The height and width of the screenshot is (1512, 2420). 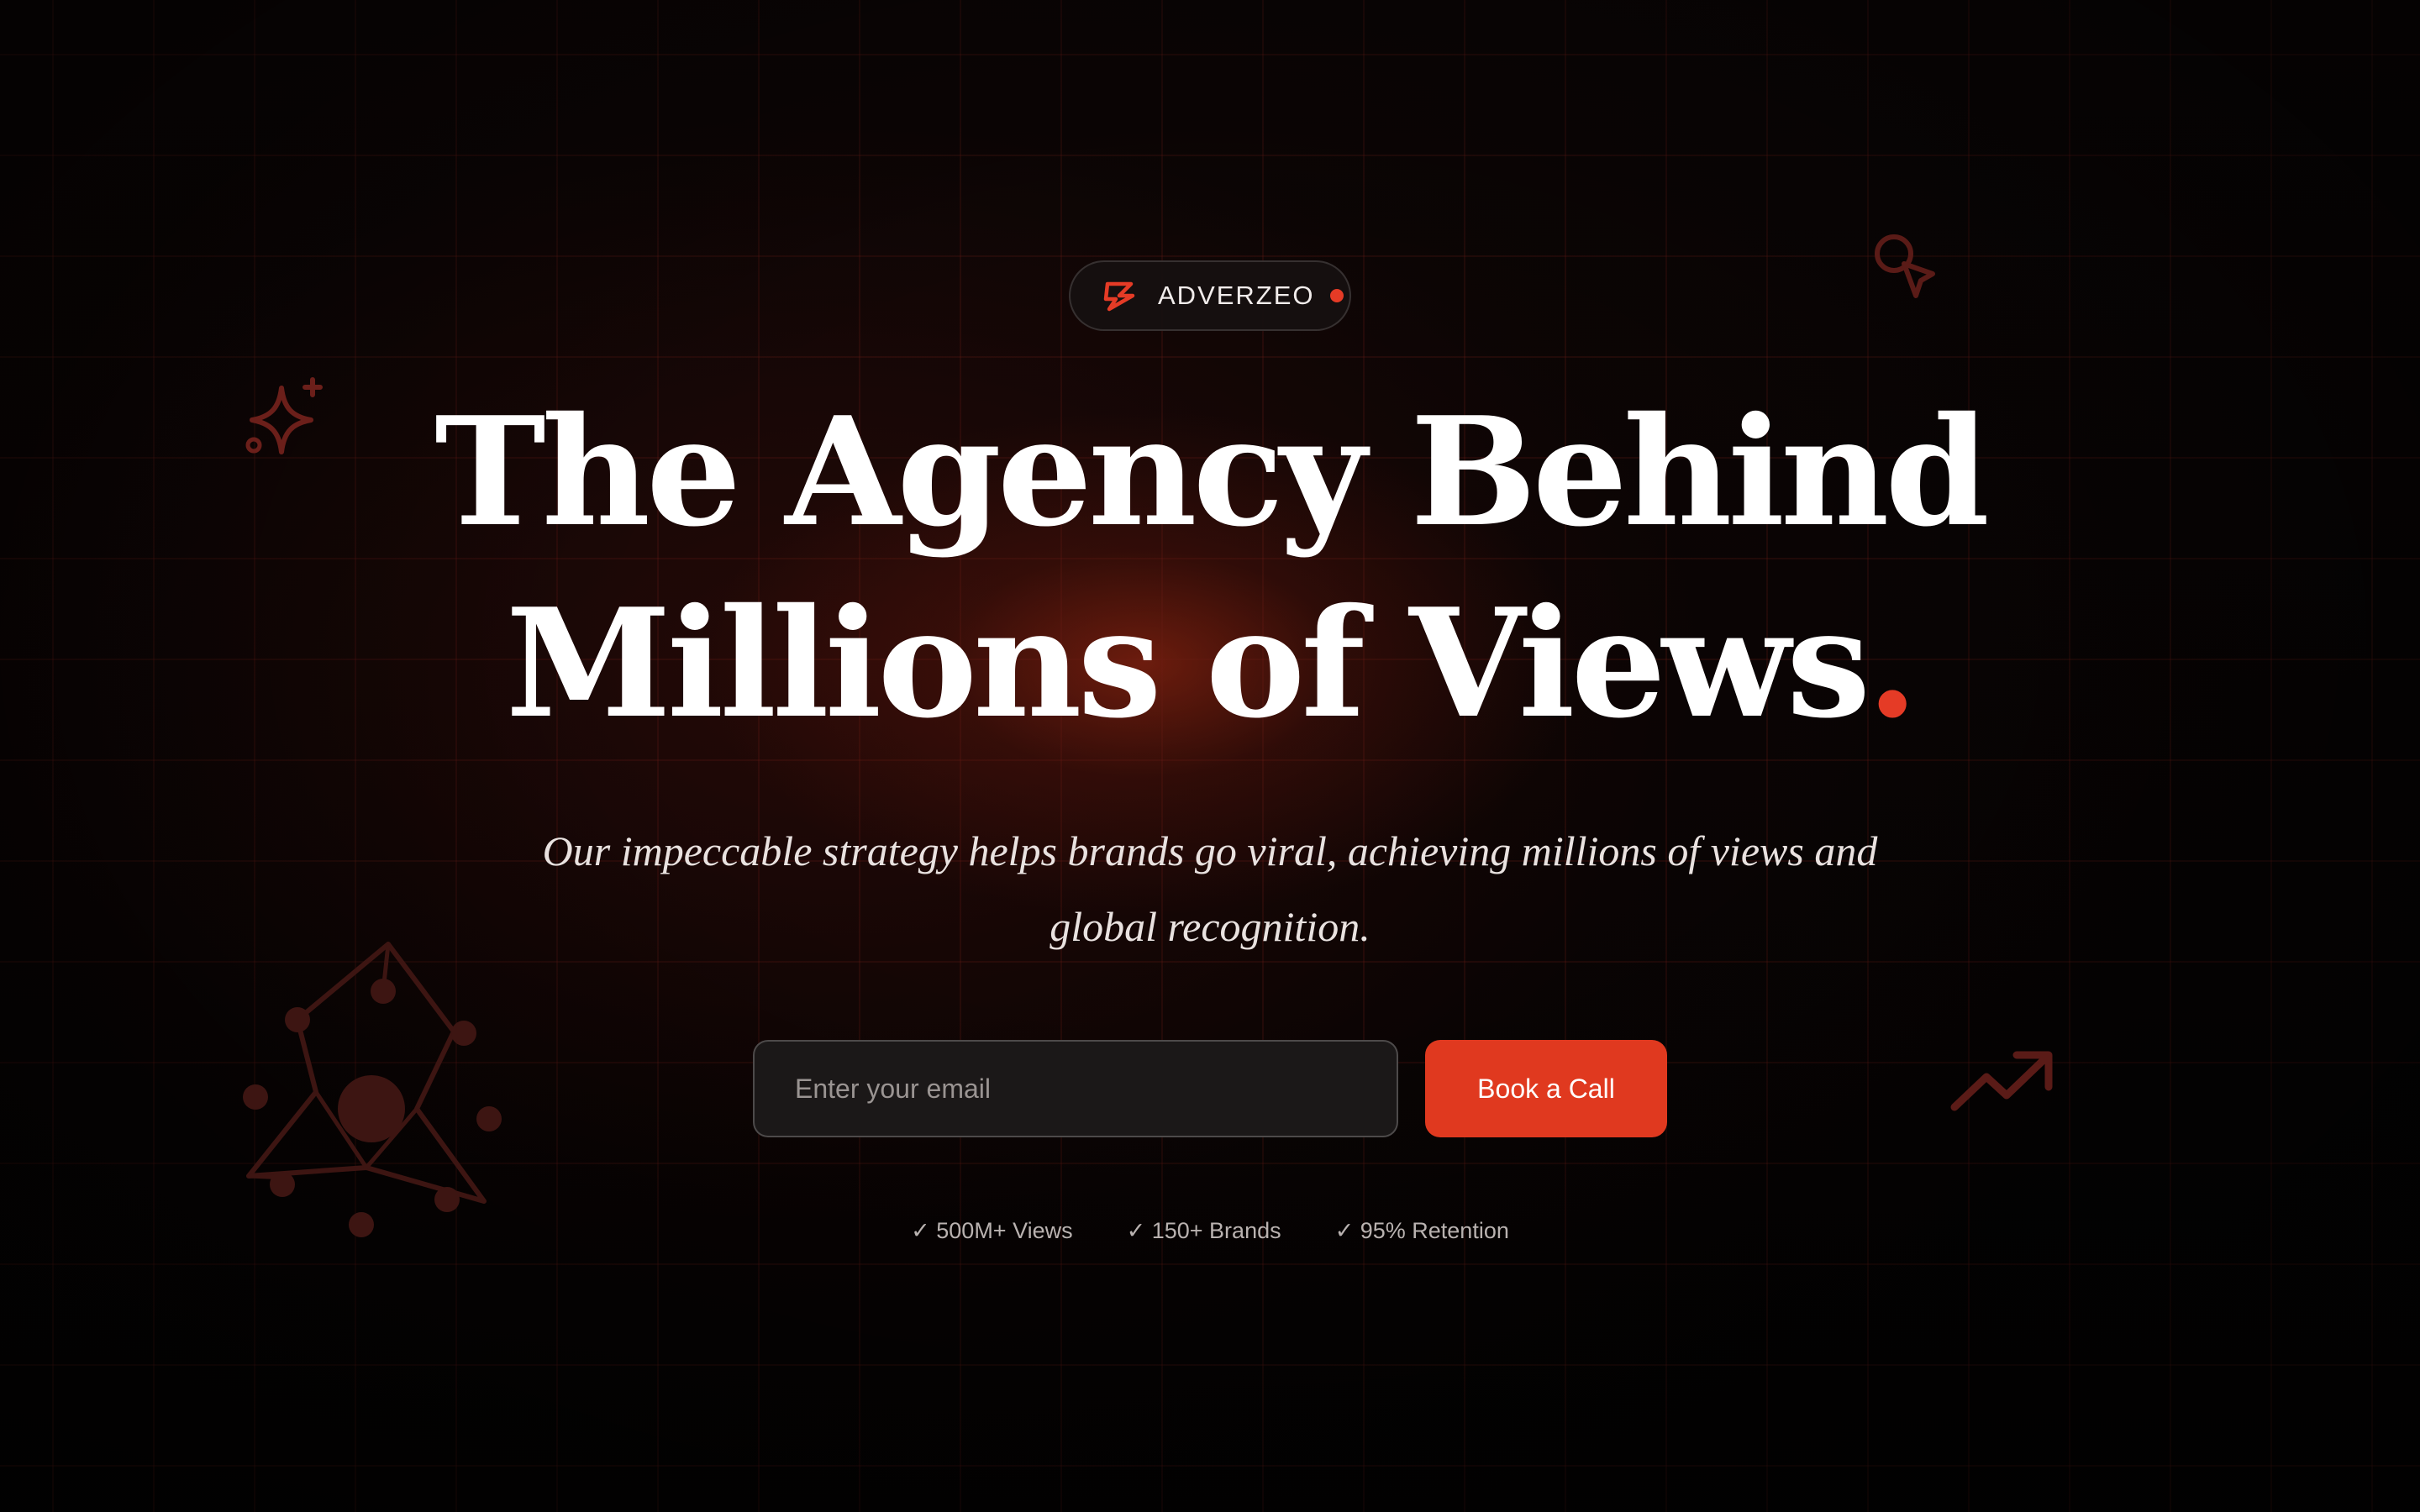 I want to click on headline-line-2-text: Millions of Views, so click(x=1187, y=663).